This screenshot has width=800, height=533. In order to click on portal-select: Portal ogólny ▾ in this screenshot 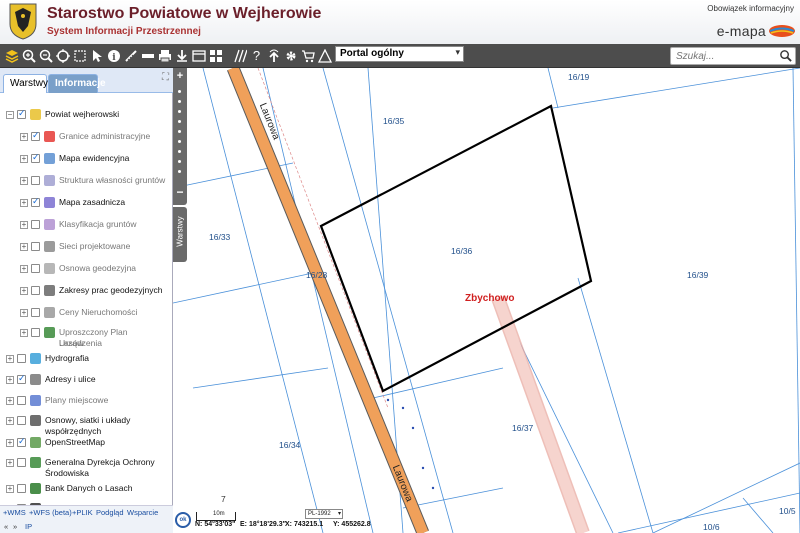, I will do `click(399, 54)`.